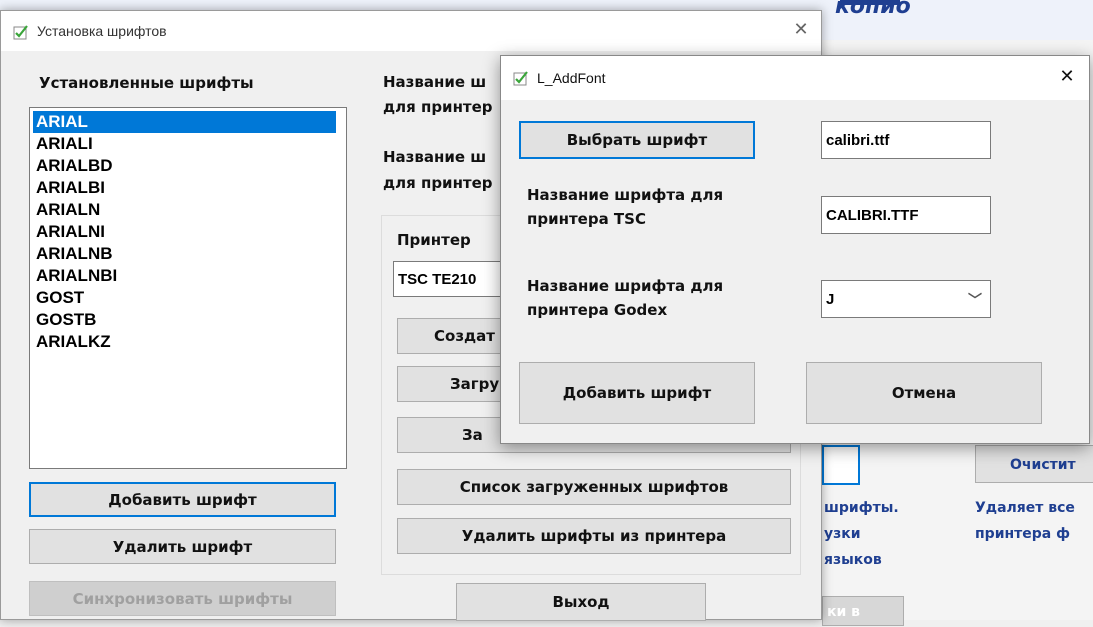 The image size is (1093, 627). What do you see at coordinates (625, 207) in the screenshot?
I see `tsc-name-label: Название шрифта для принтера TSC` at bounding box center [625, 207].